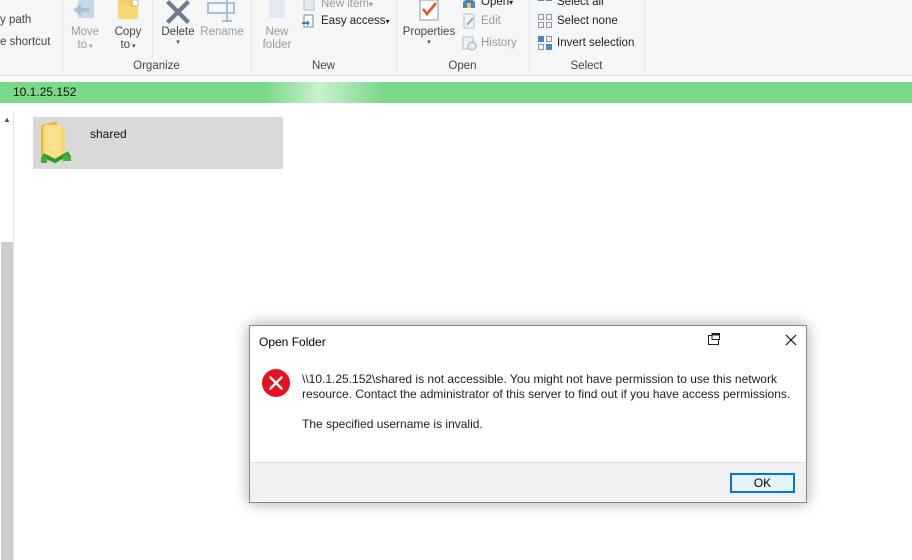 This screenshot has width=912, height=560. Describe the element at coordinates (714, 340) in the screenshot. I see `dialog-window-icon` at that location.